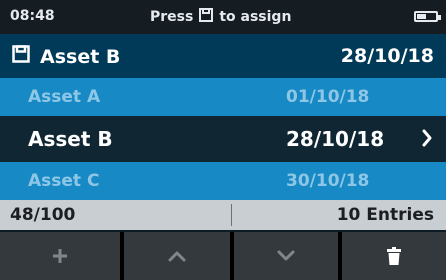 The image size is (446, 280). I want to click on header-date: 28/10/18, so click(387, 56).